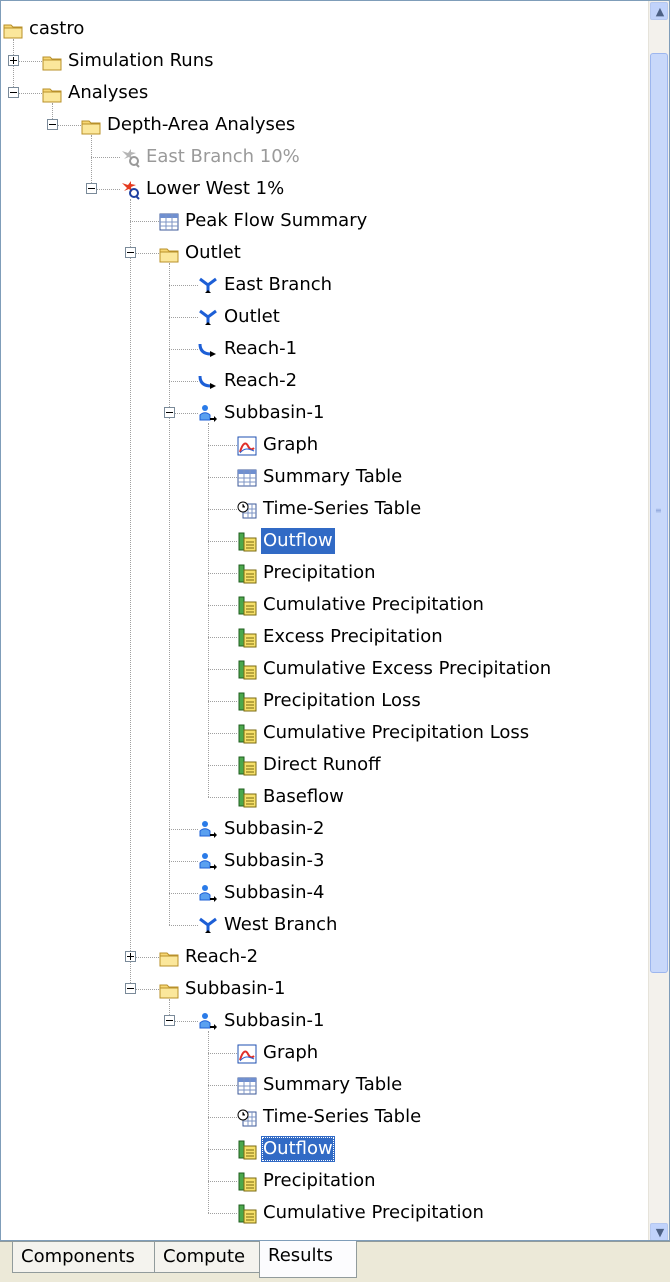 The width and height of the screenshot is (670, 1282). Describe the element at coordinates (321, 189) in the screenshot. I see `tree-node: Lower West 1%` at that location.